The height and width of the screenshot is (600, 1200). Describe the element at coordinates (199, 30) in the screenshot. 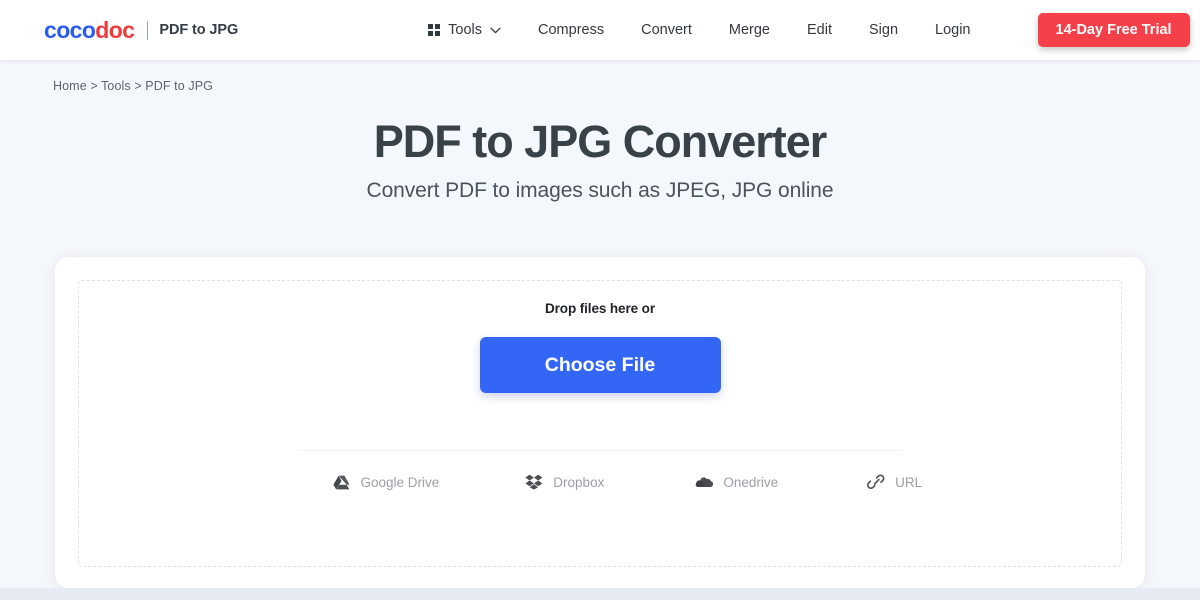

I see `brand-subtitle: PDF to JPG` at that location.